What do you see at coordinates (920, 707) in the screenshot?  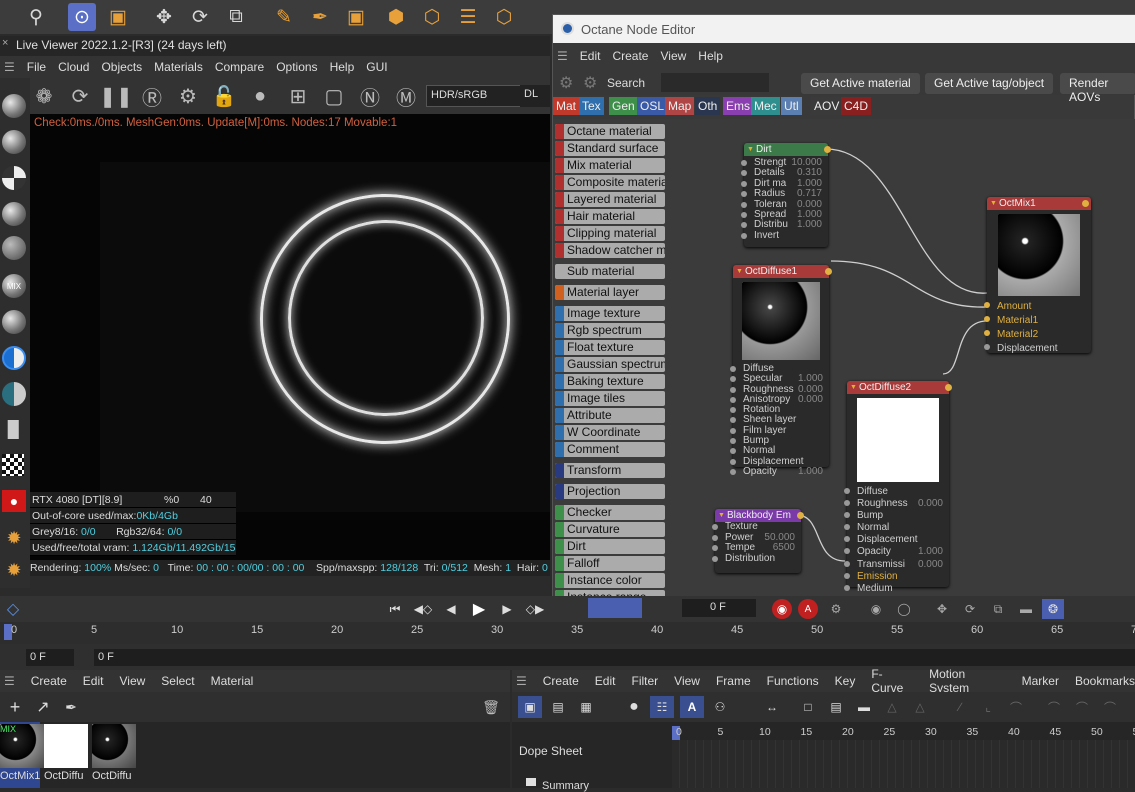 I see `lock-key-icon: △` at bounding box center [920, 707].